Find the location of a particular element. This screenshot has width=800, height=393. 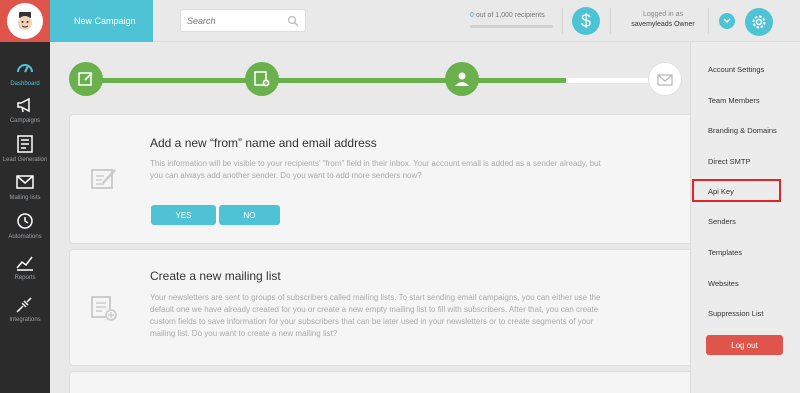

step-sender is located at coordinates (86, 79).